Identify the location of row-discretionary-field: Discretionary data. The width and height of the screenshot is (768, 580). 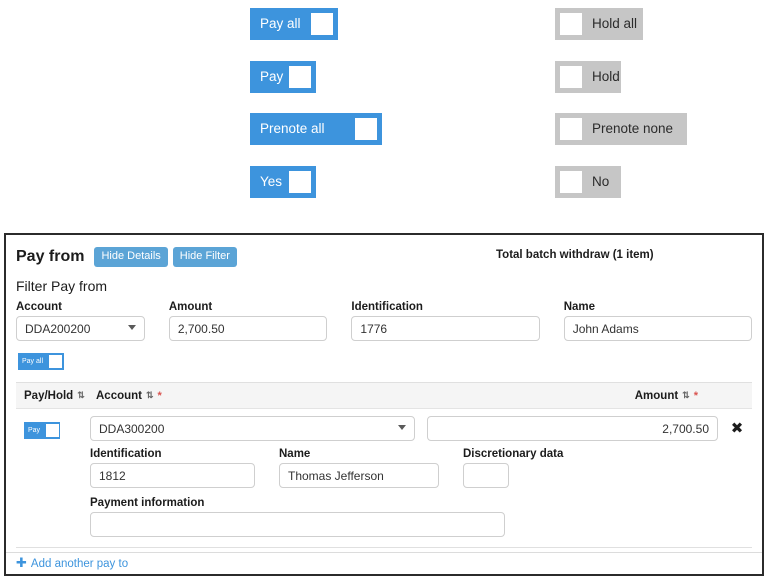
(513, 468).